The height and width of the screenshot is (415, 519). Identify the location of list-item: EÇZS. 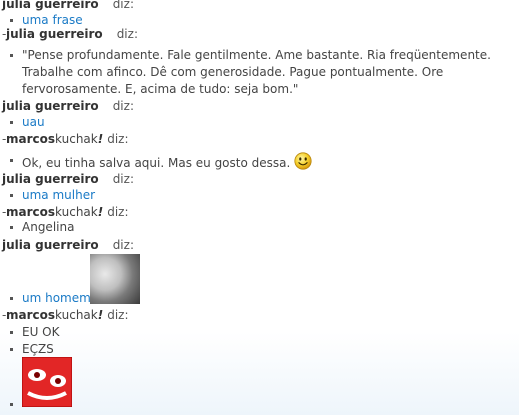
(32, 349).